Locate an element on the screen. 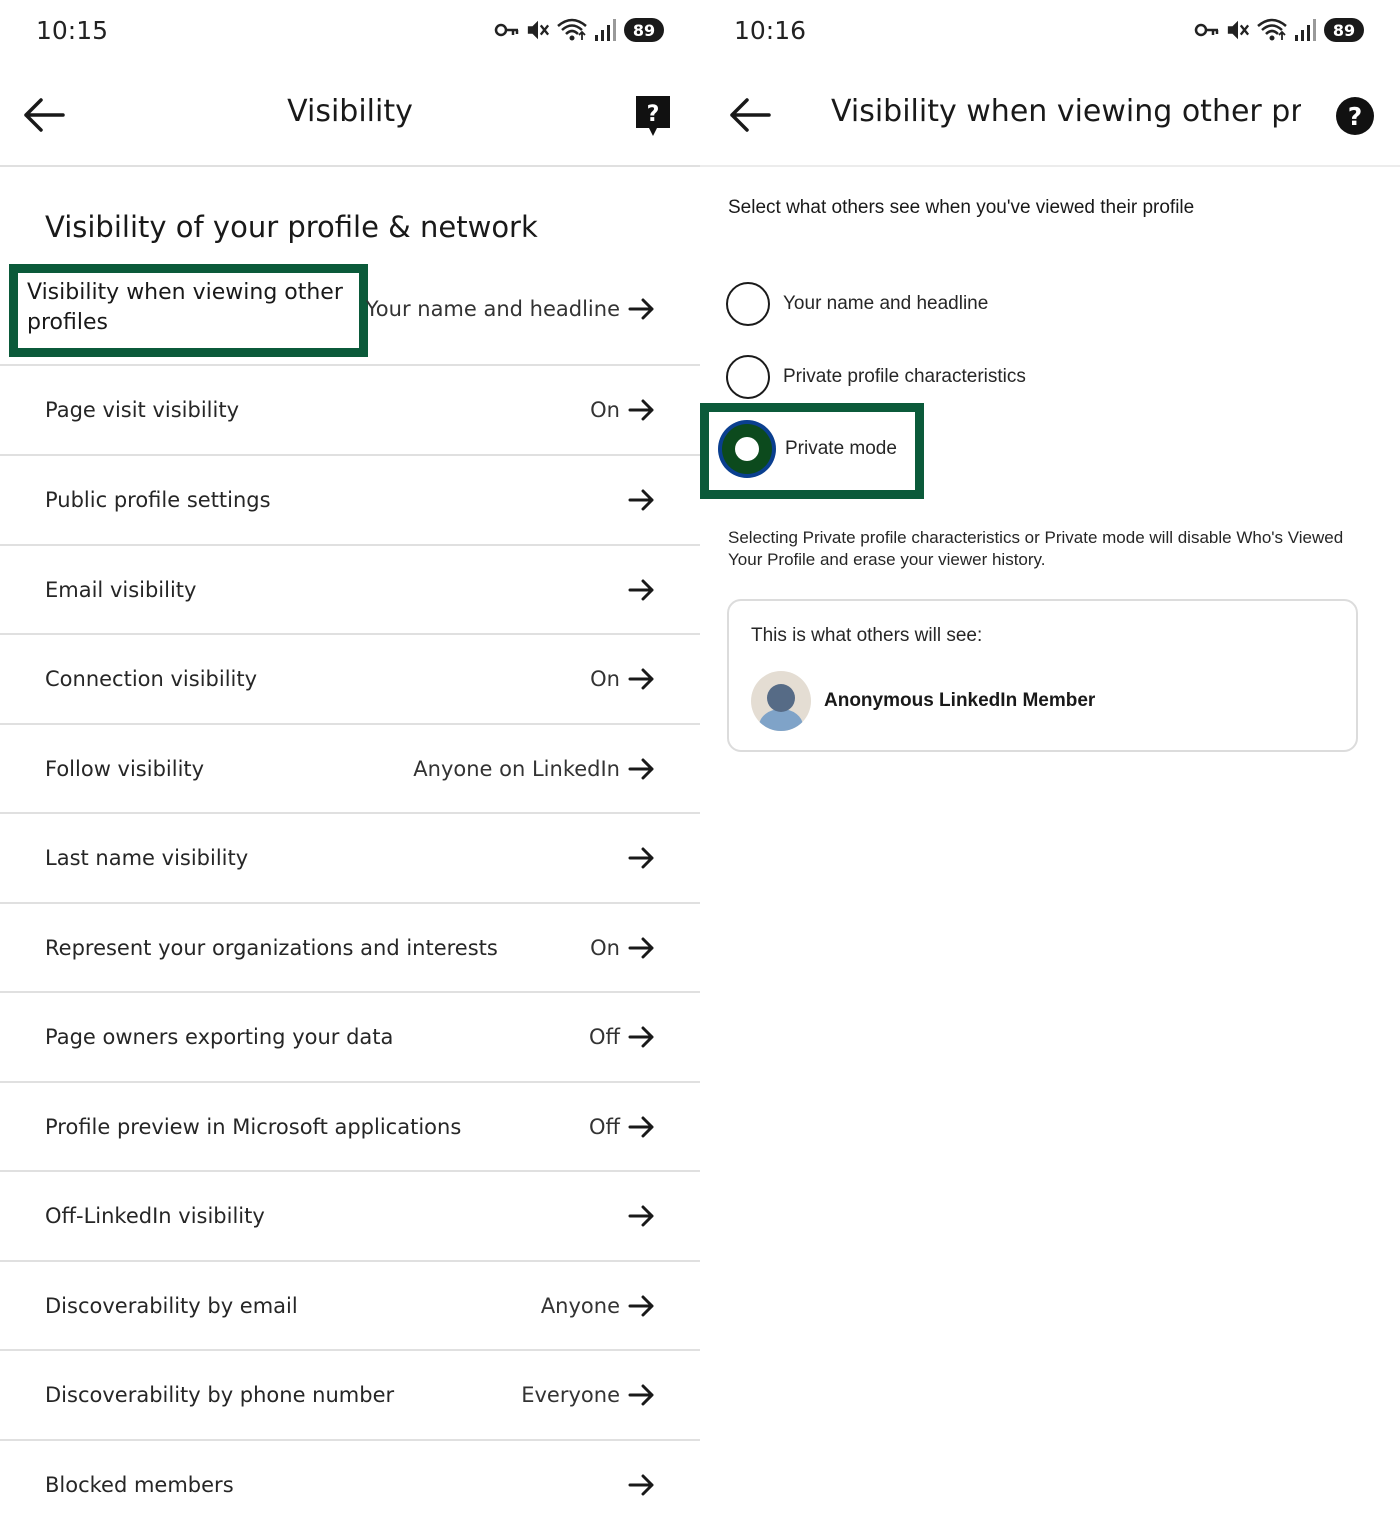  row-value: Anyone is located at coordinates (580, 1305).